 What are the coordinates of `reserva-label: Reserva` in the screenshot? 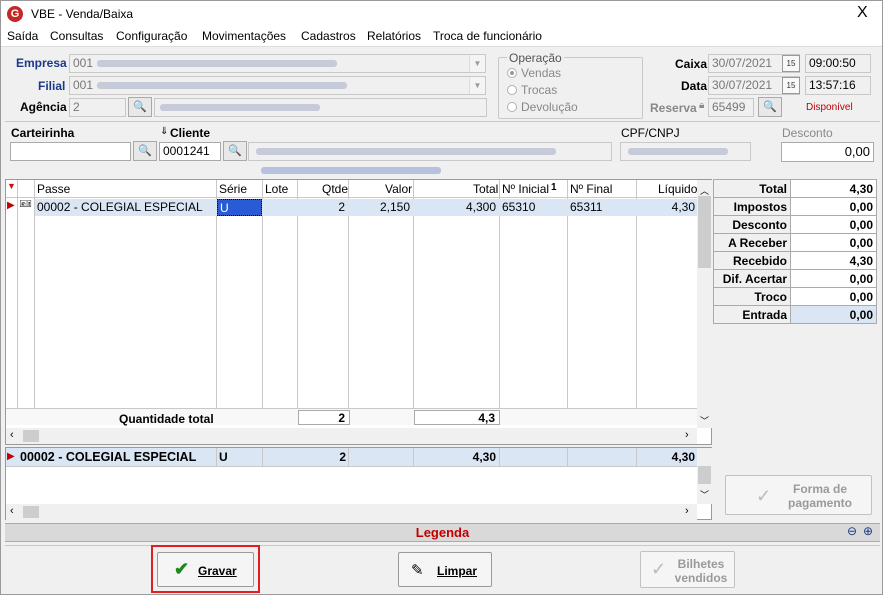 It's located at (673, 108).